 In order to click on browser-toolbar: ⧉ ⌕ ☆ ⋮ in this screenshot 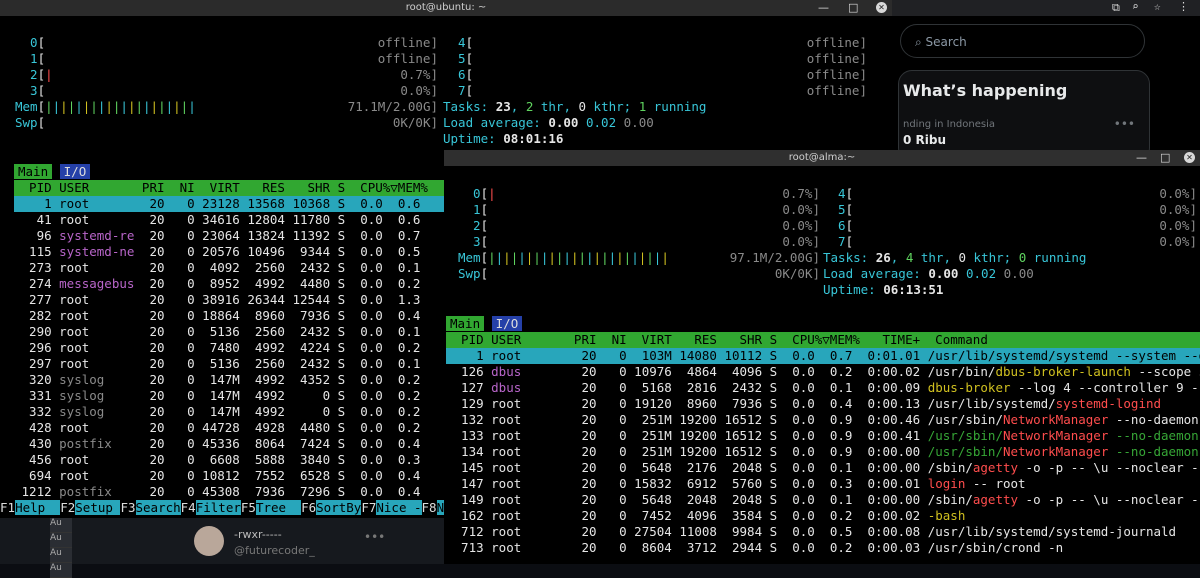, I will do `click(1045, 8)`.